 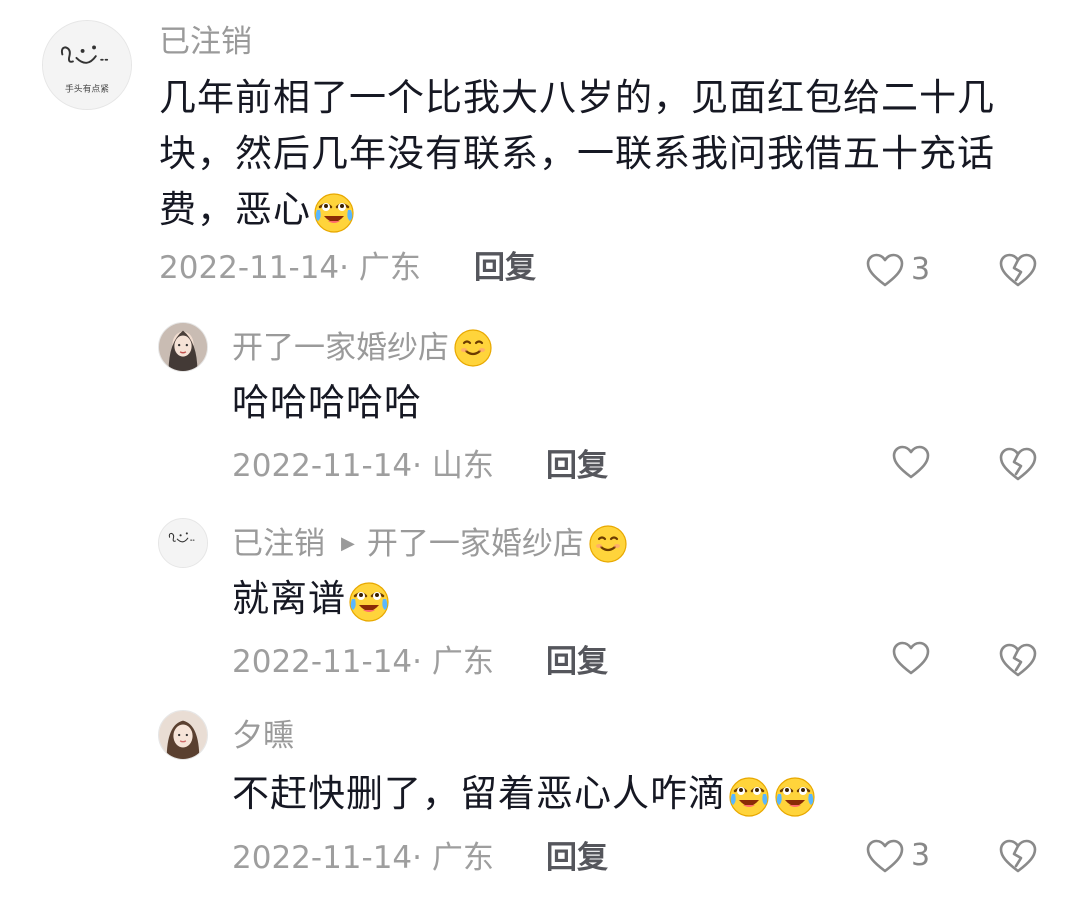 I want to click on comment-text: 不赶快删了，留着恶心人咋滴, so click(x=525, y=794).